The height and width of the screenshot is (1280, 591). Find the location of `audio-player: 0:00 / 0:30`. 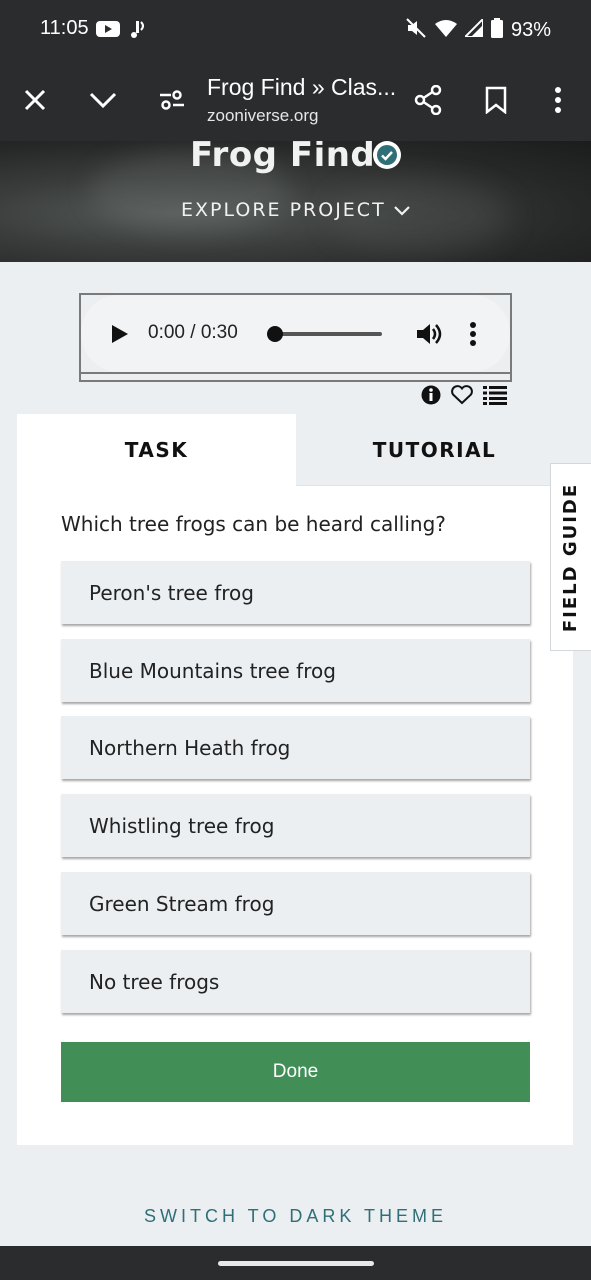

audio-player: 0:00 / 0:30 is located at coordinates (295, 333).